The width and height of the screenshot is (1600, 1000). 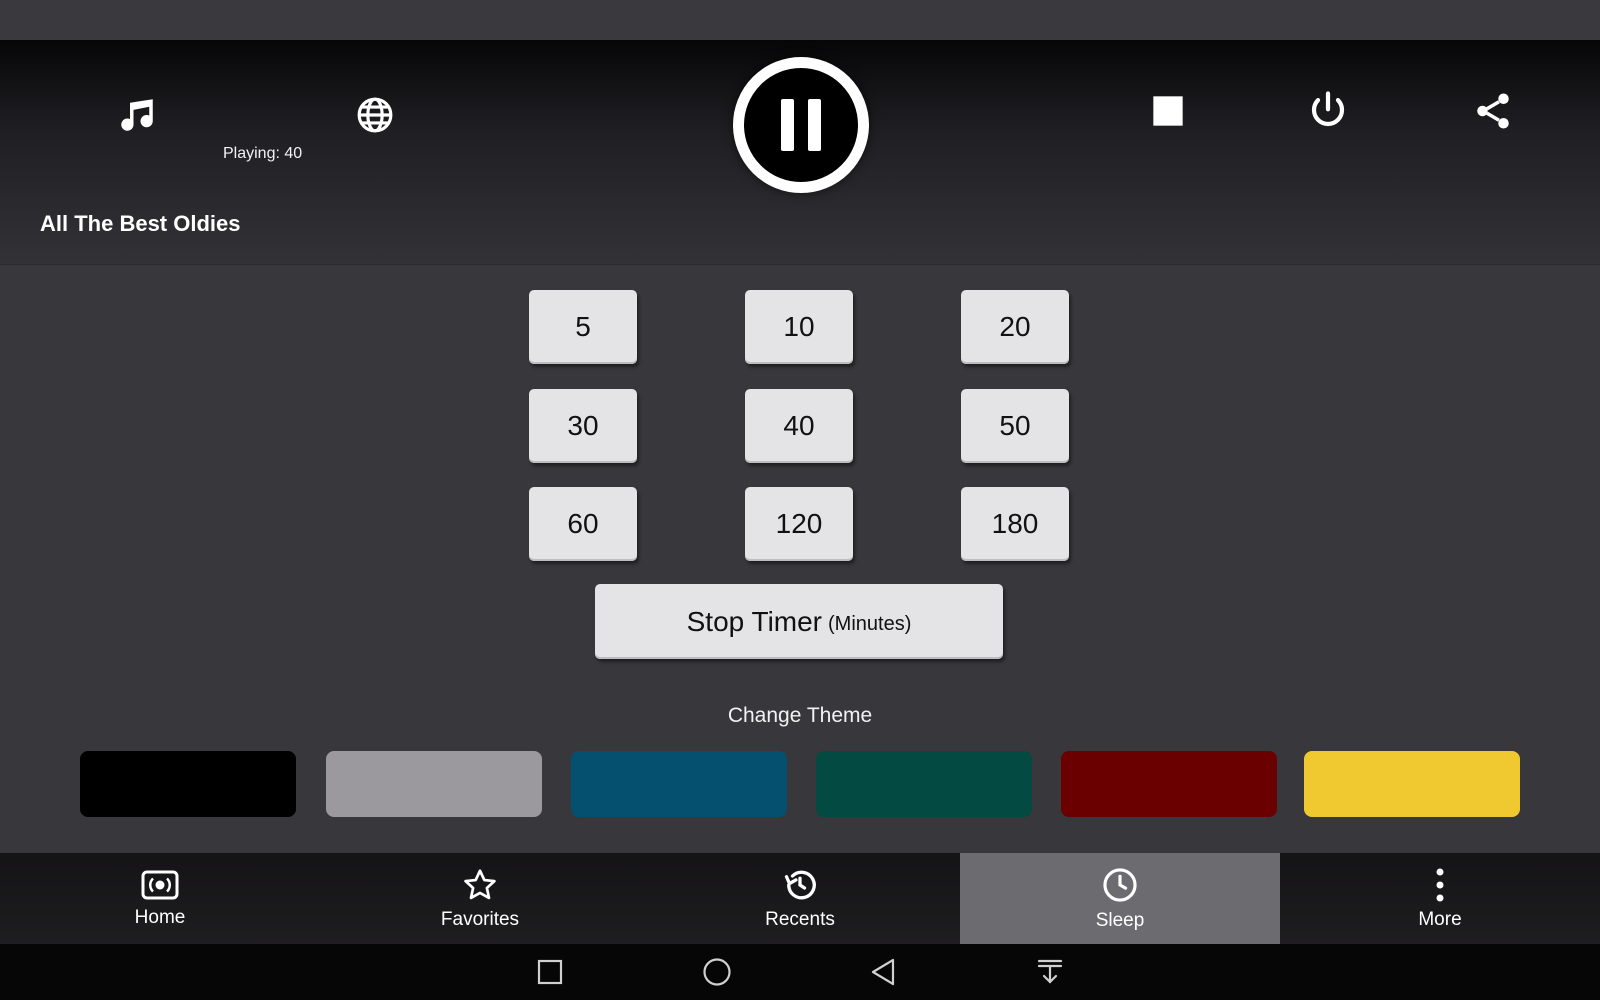 What do you see at coordinates (480, 883) in the screenshot?
I see `star-icon` at bounding box center [480, 883].